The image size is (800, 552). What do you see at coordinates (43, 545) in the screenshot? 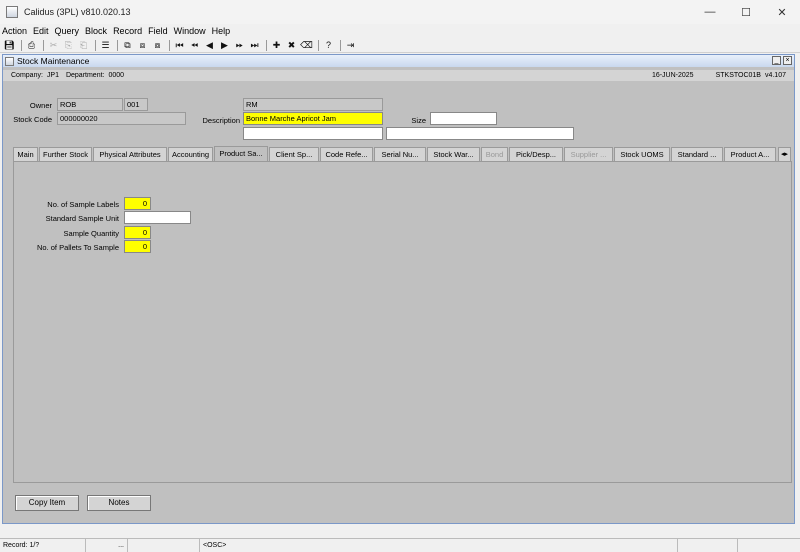
I see `record-counter: Record: 1/?` at bounding box center [43, 545].